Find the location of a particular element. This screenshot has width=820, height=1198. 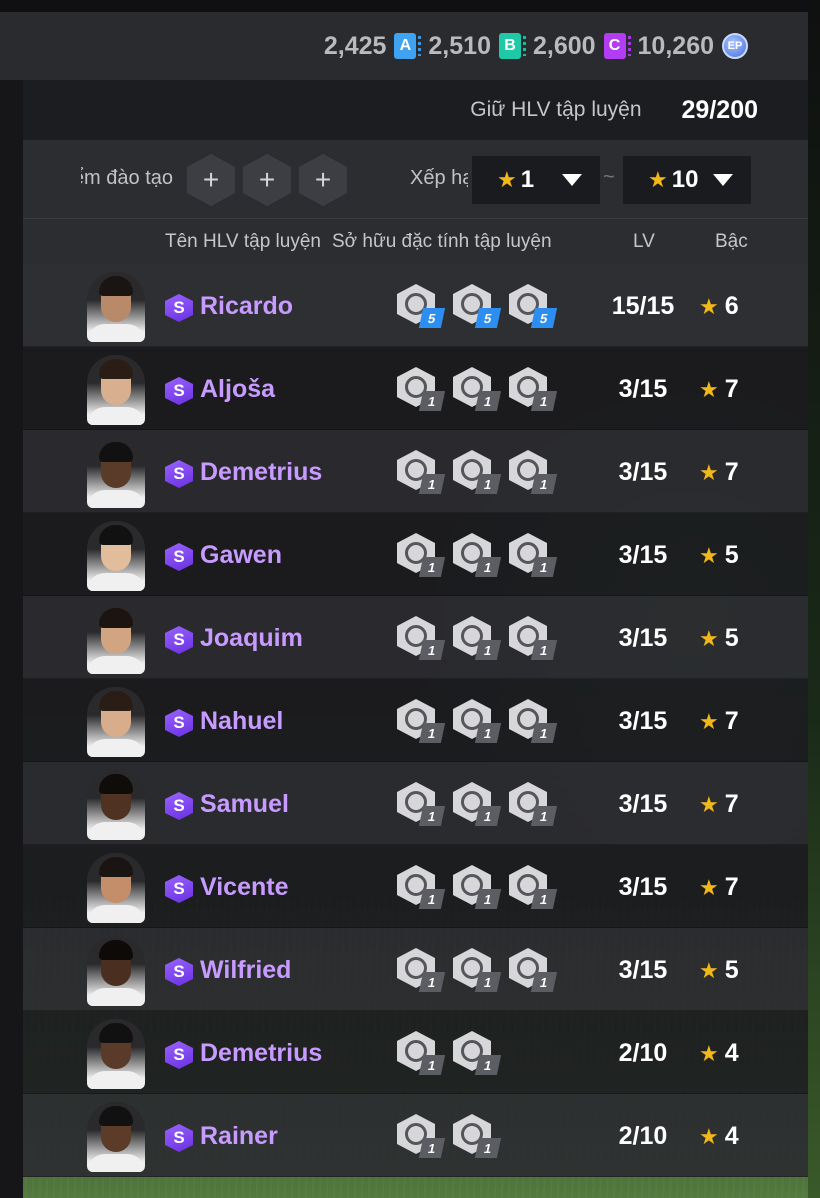

coach-grade: ★ 4 is located at coordinates (719, 1053).